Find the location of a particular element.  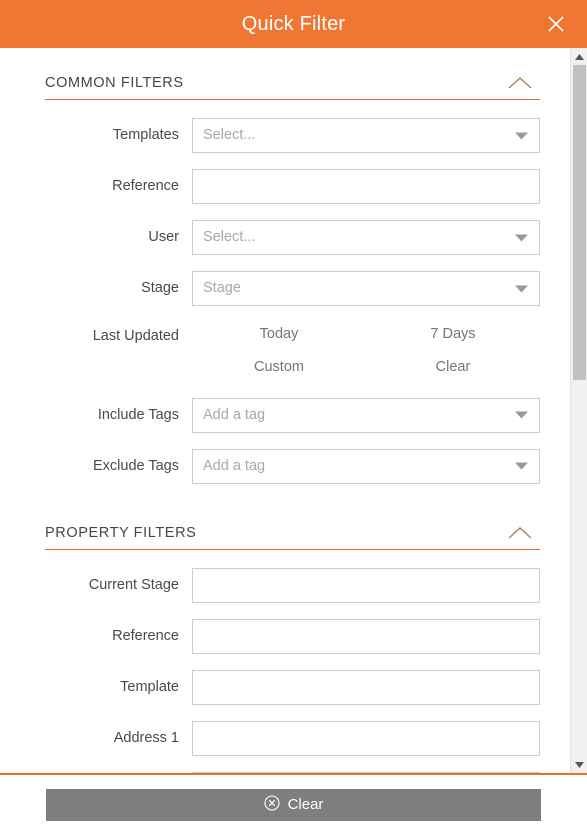

section-title-common: COMMON FILTERS is located at coordinates (114, 83).